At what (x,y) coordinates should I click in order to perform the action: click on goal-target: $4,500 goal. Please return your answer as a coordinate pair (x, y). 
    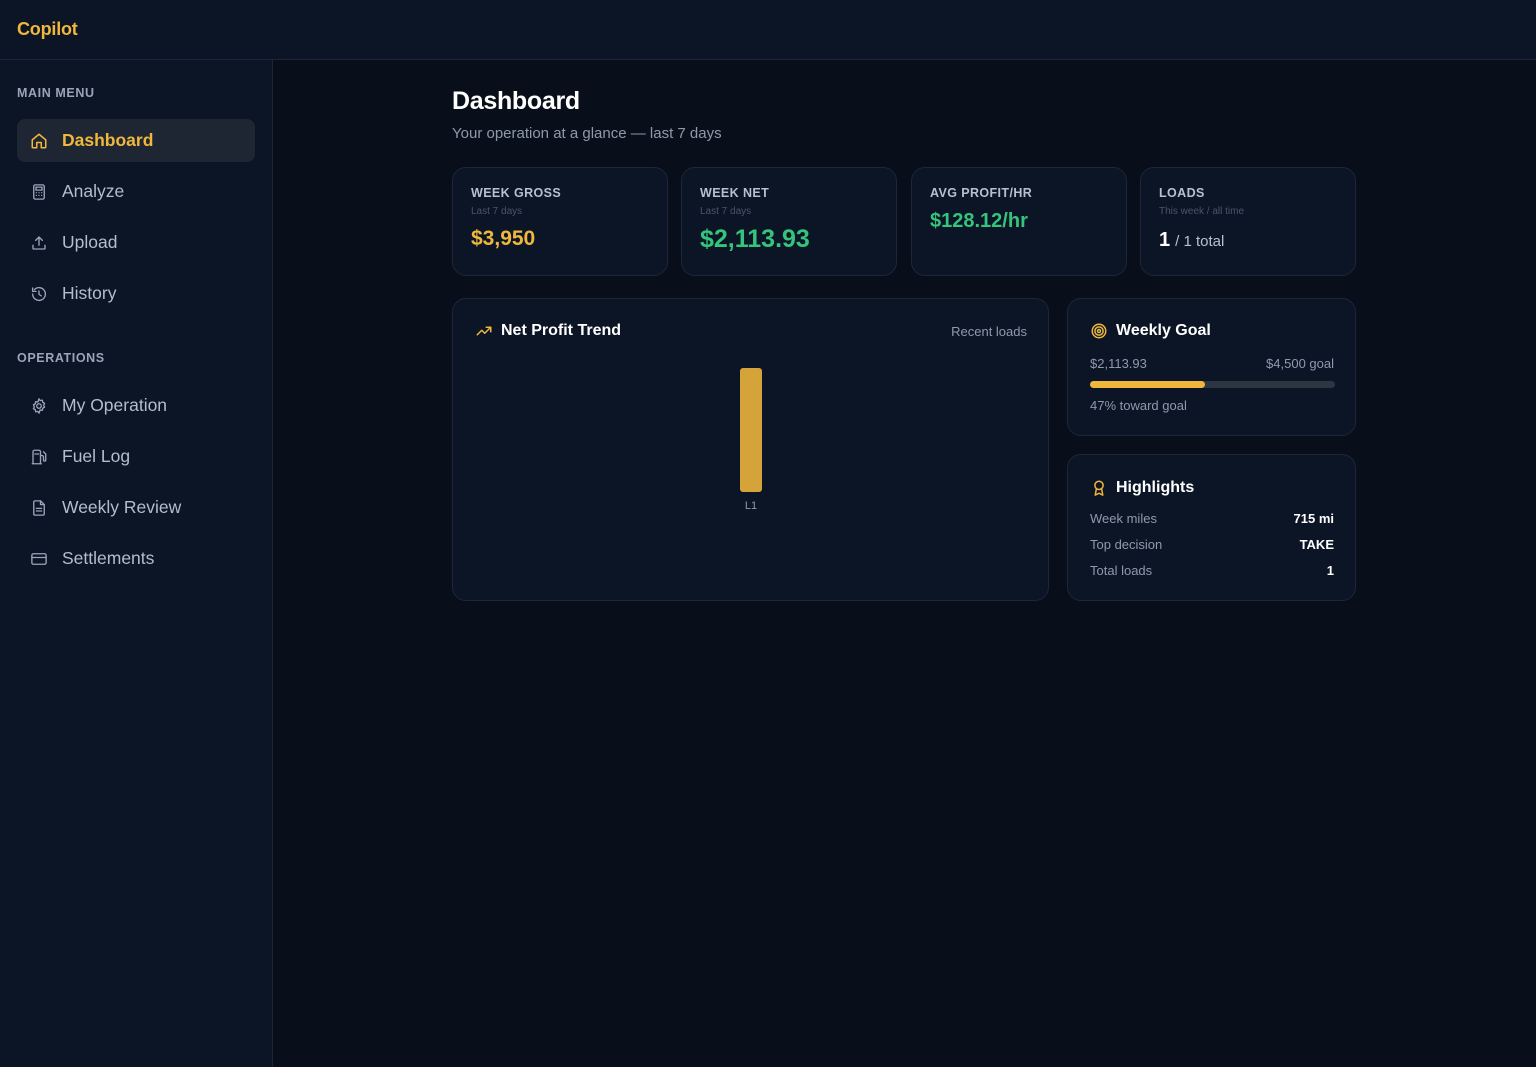
    Looking at the image, I should click on (1300, 363).